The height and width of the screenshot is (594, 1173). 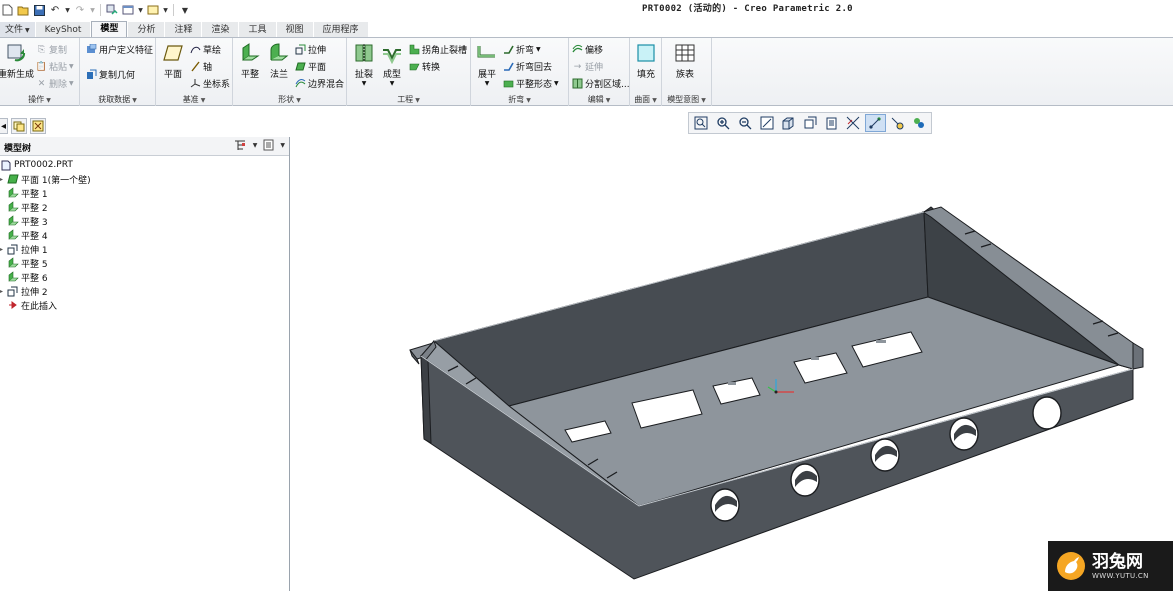 What do you see at coordinates (686, 99) in the screenshot?
I see `group-label: 模型意图 ▼` at bounding box center [686, 99].